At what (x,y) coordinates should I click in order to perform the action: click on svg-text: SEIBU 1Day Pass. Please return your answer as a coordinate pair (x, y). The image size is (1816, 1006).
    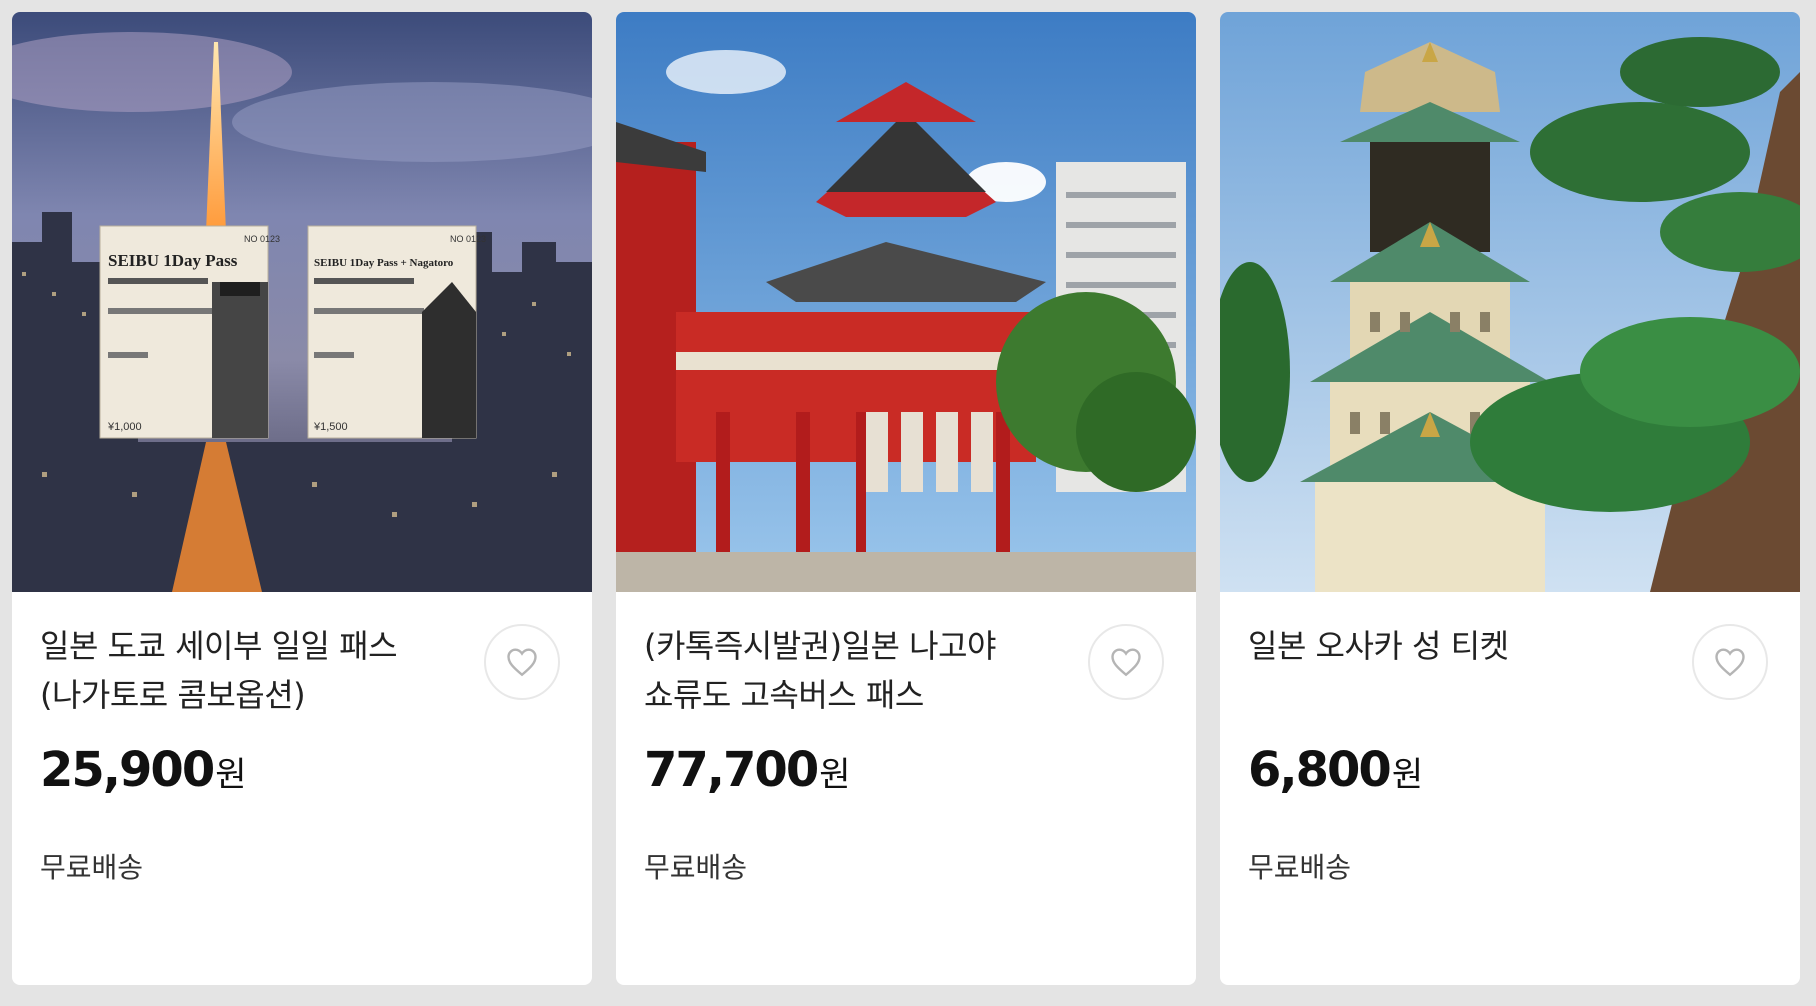
    Looking at the image, I should click on (173, 260).